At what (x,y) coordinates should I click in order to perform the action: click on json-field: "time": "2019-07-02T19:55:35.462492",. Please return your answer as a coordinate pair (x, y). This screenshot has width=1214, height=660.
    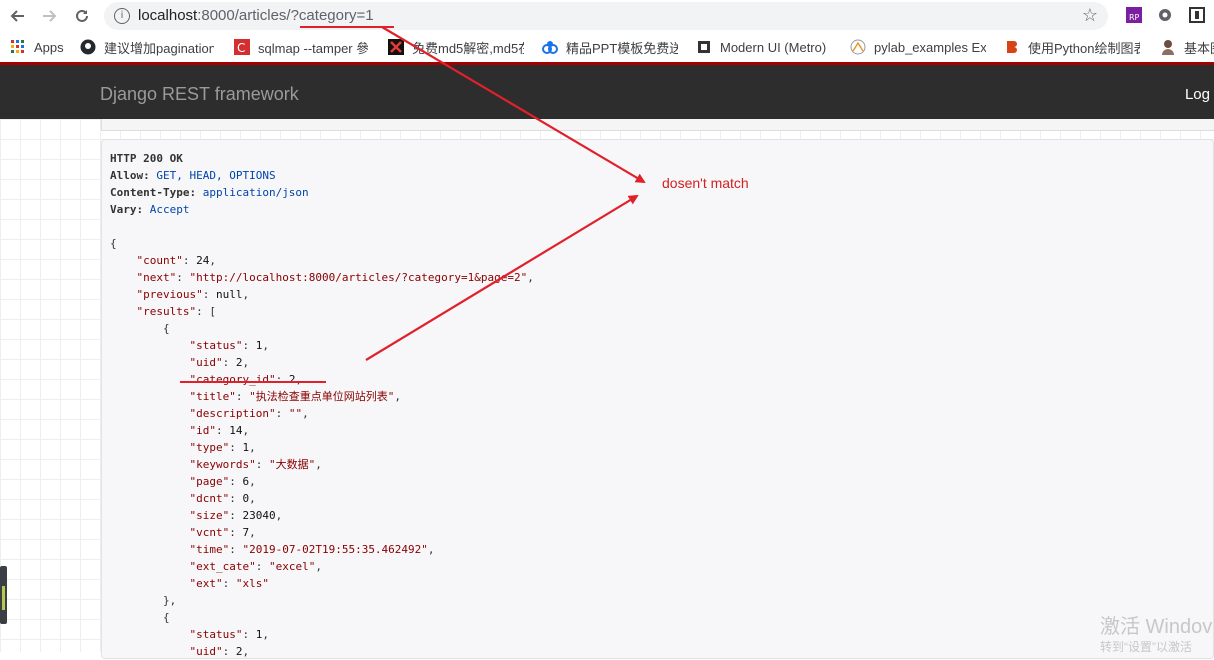
    Looking at the image, I should click on (312, 549).